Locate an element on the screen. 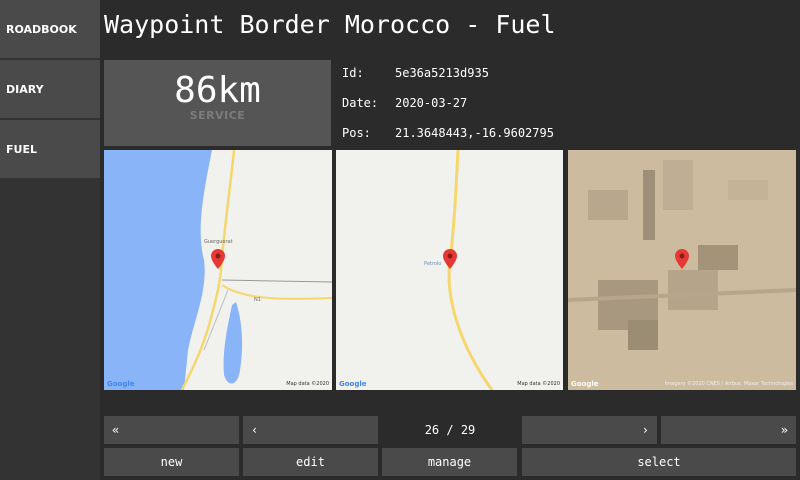 This screenshot has width=800, height=480. position-label: Pos: is located at coordinates (356, 133).